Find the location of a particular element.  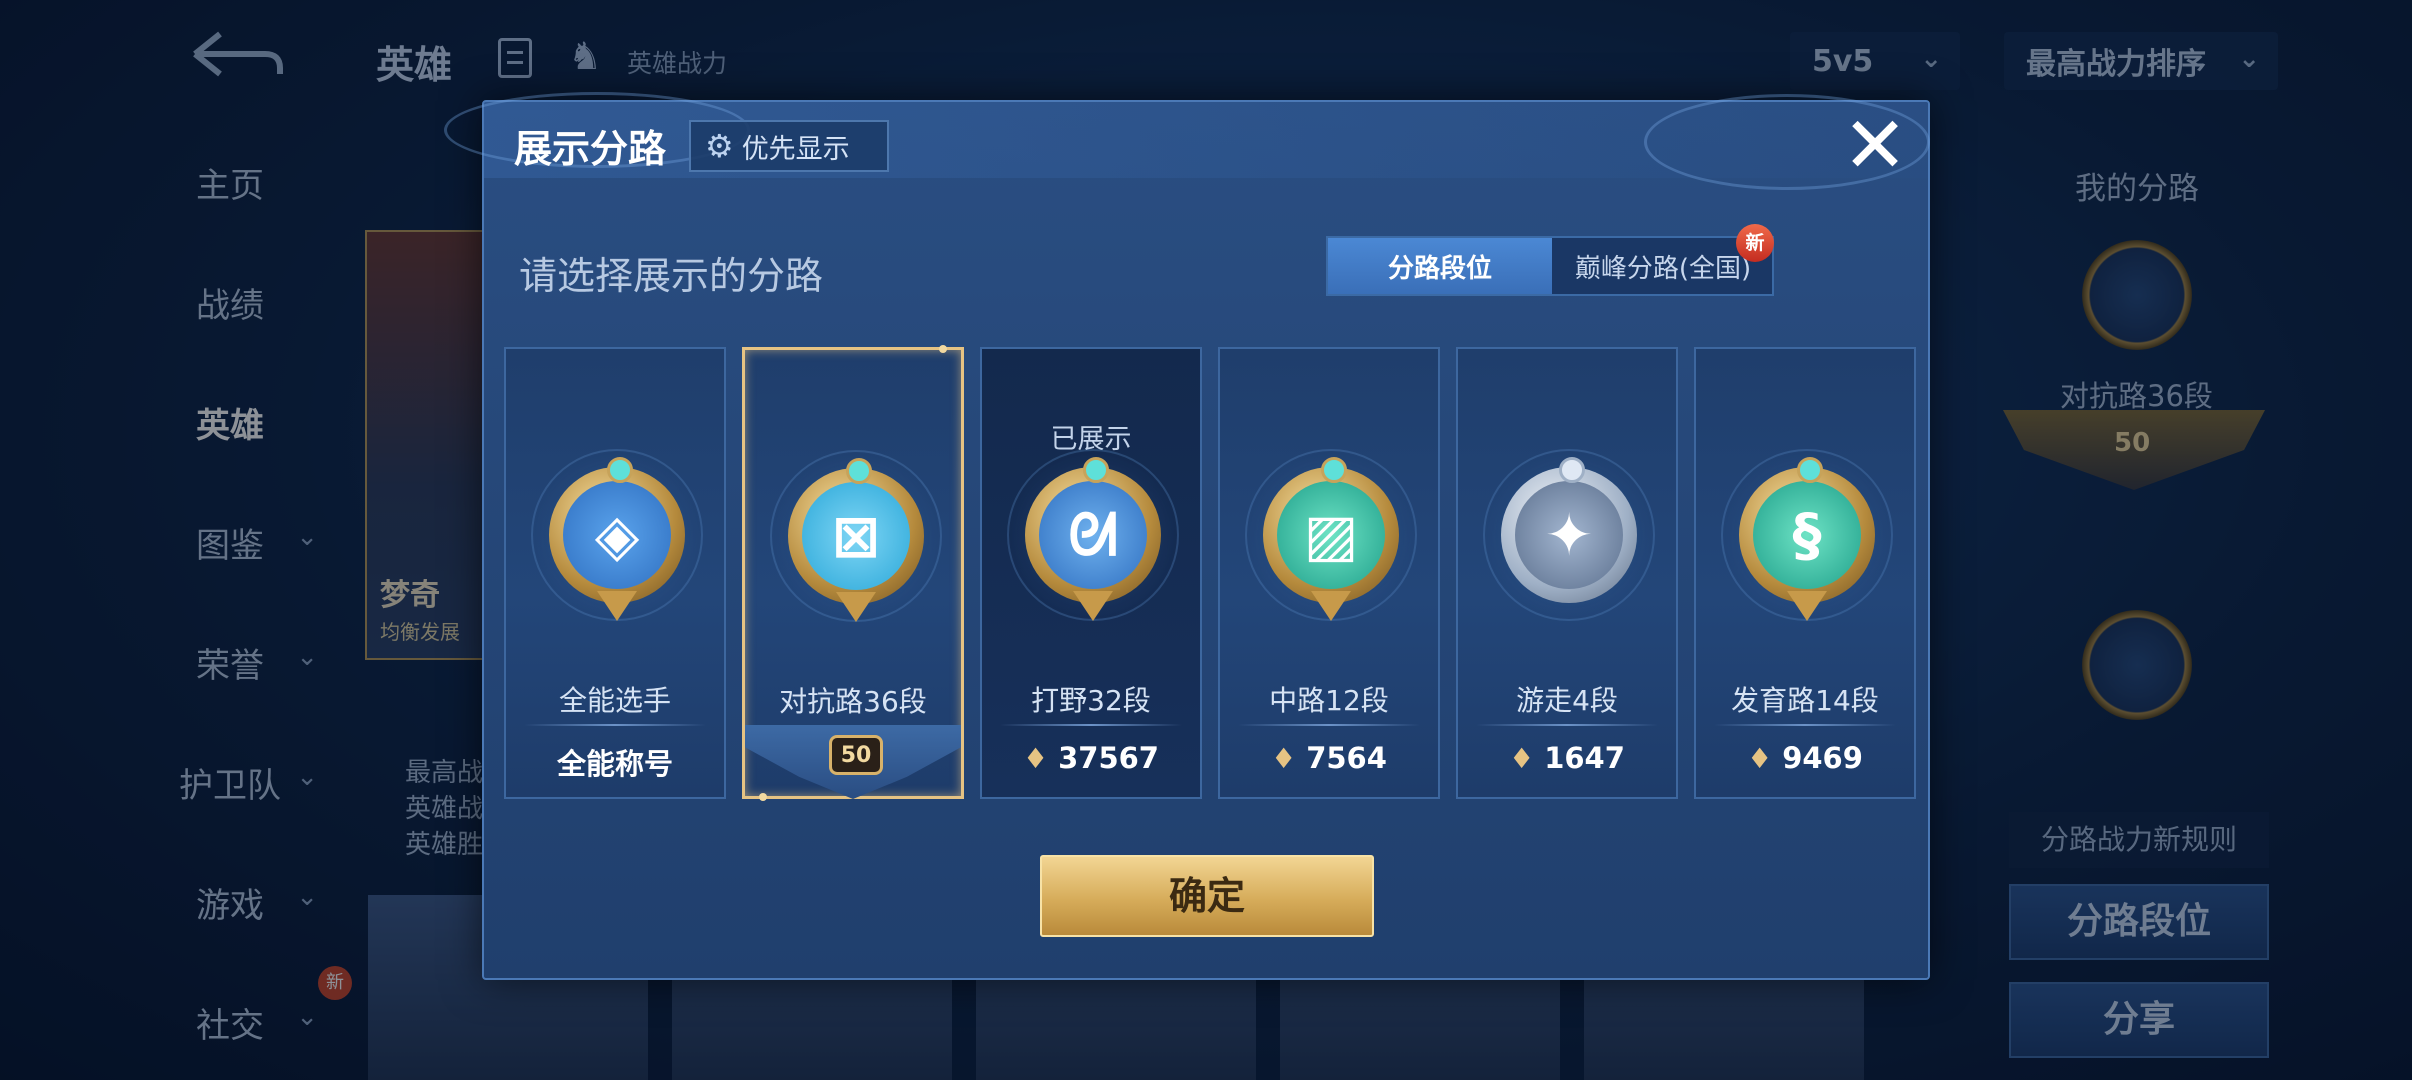

lane-tabs: 分路段位 巅峰分路(全国) 新 is located at coordinates (1550, 260).